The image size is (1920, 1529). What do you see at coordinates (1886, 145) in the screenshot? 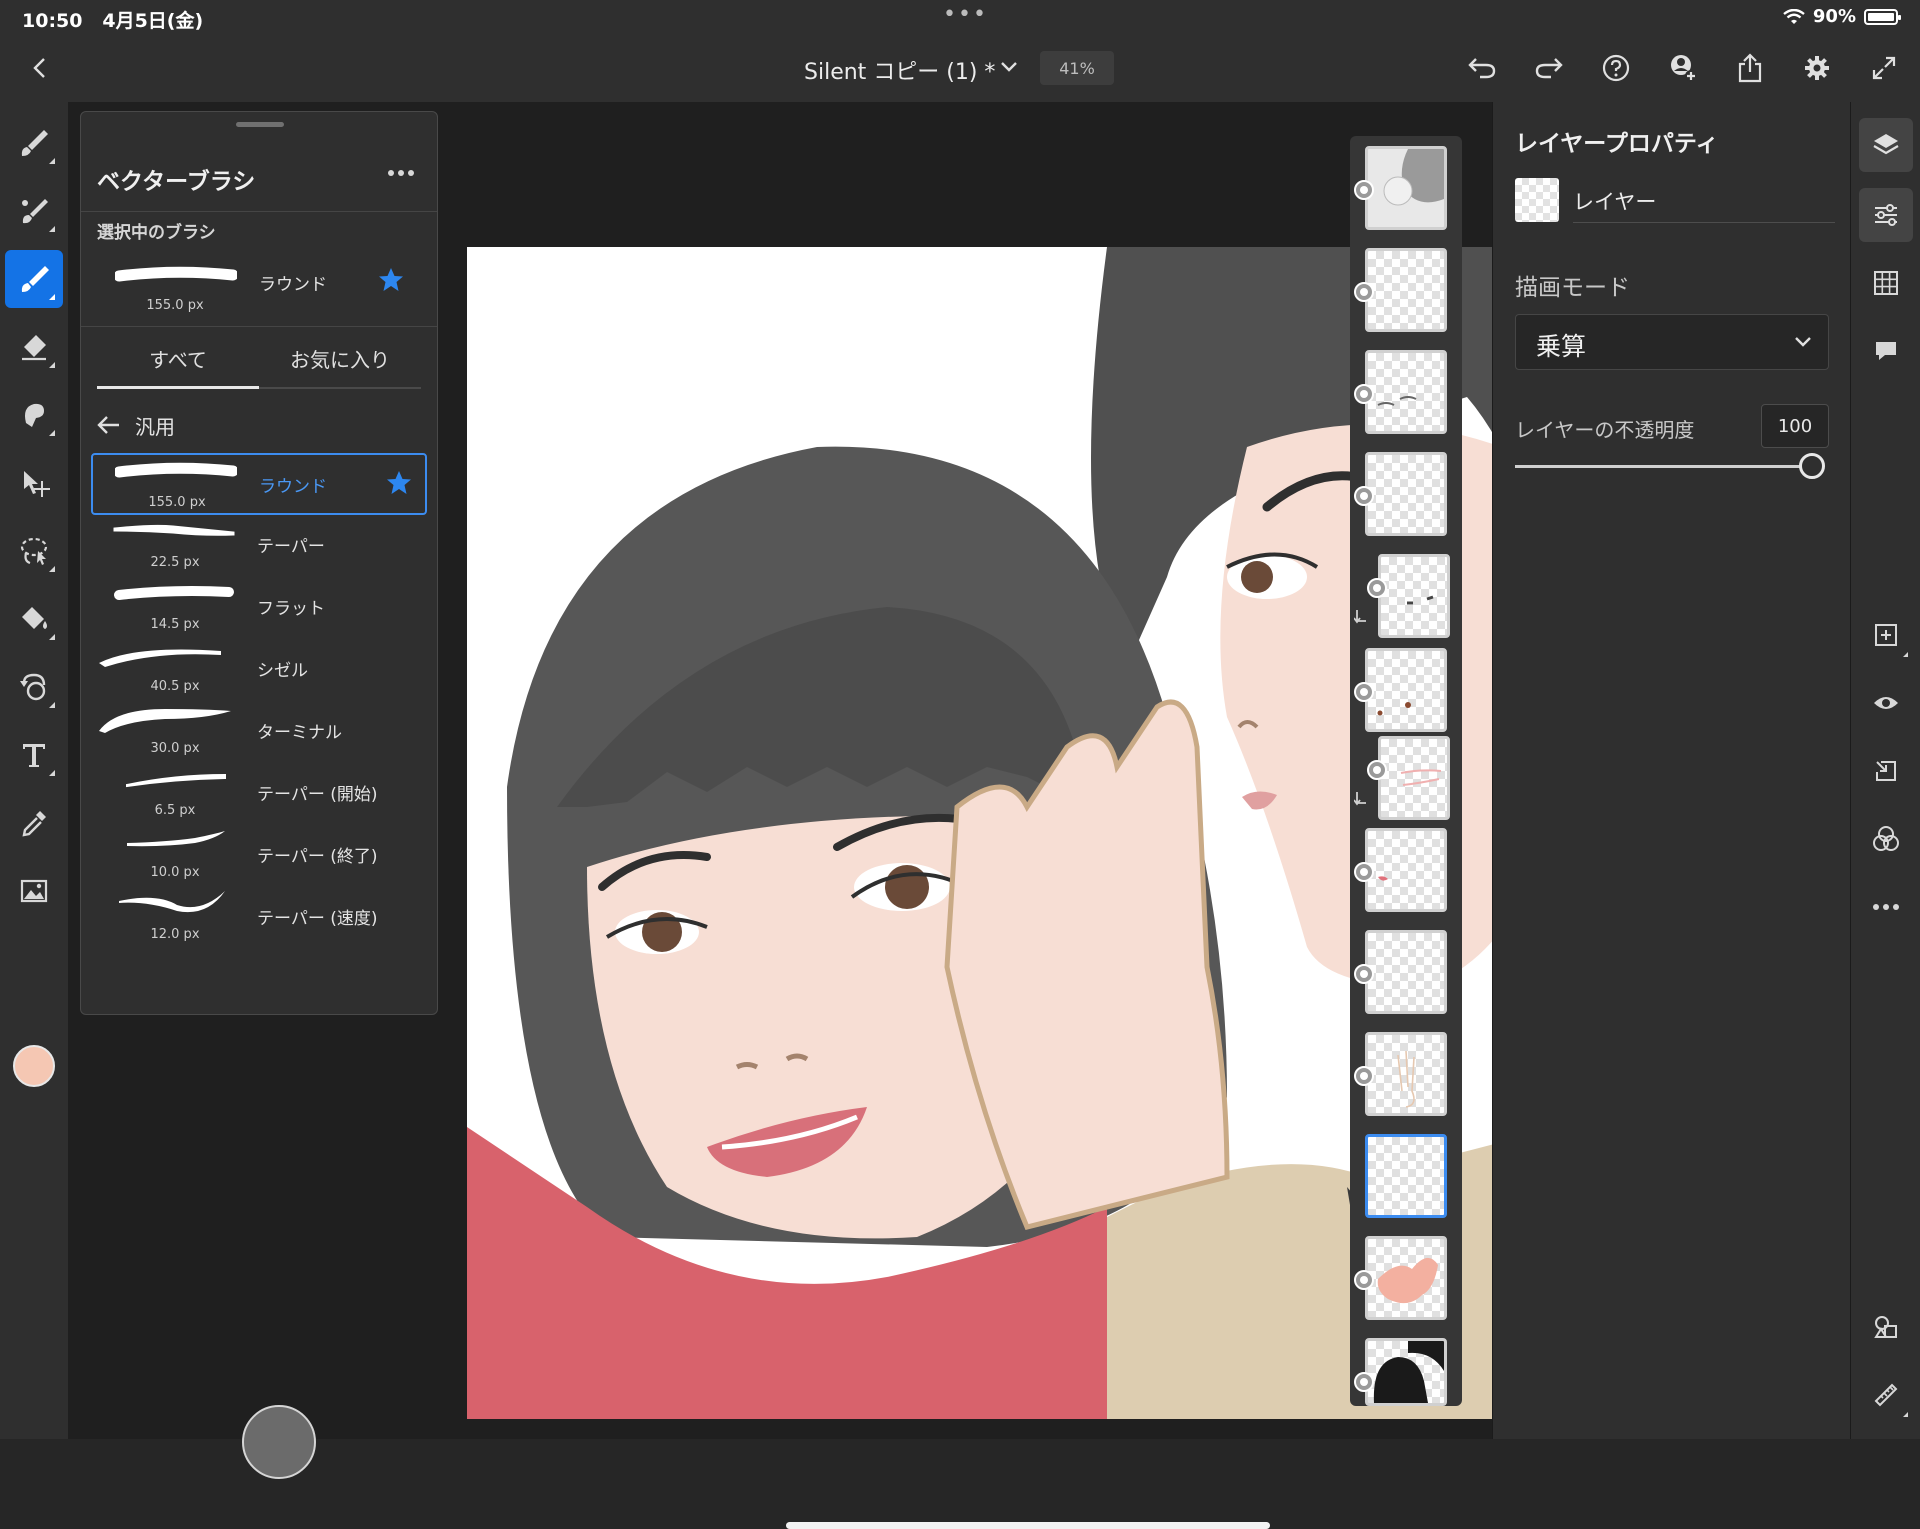
I see `layers-button` at bounding box center [1886, 145].